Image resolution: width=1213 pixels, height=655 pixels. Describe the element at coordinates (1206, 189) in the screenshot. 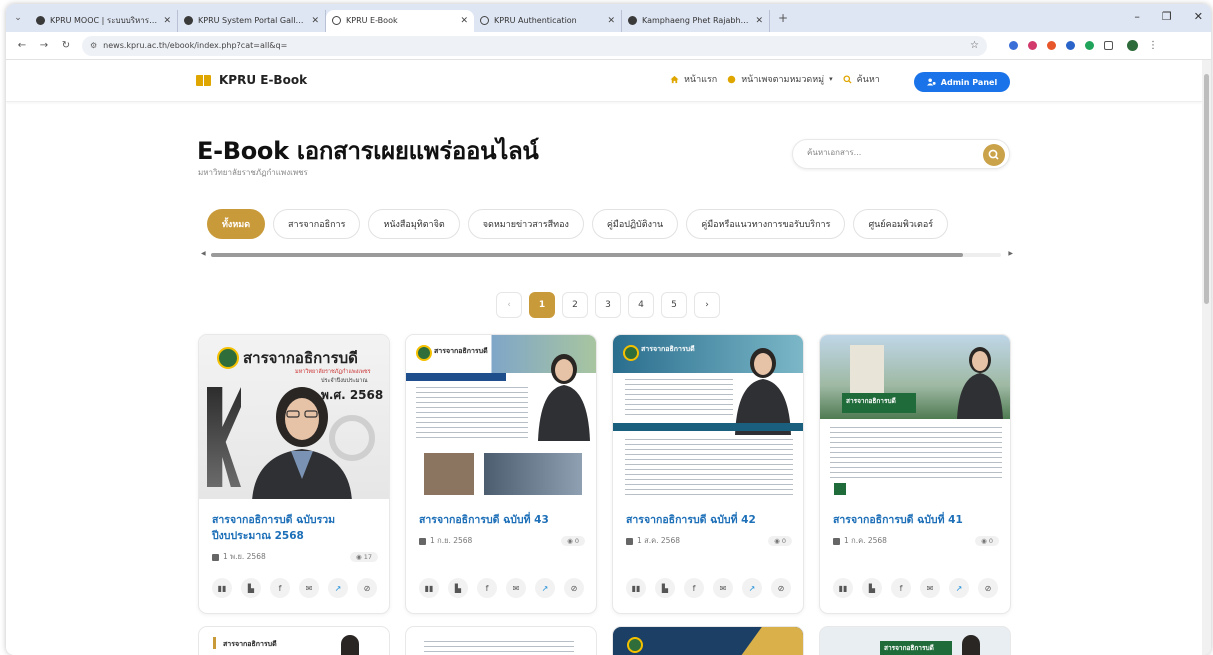

I see `scrollbar-thumb` at that location.